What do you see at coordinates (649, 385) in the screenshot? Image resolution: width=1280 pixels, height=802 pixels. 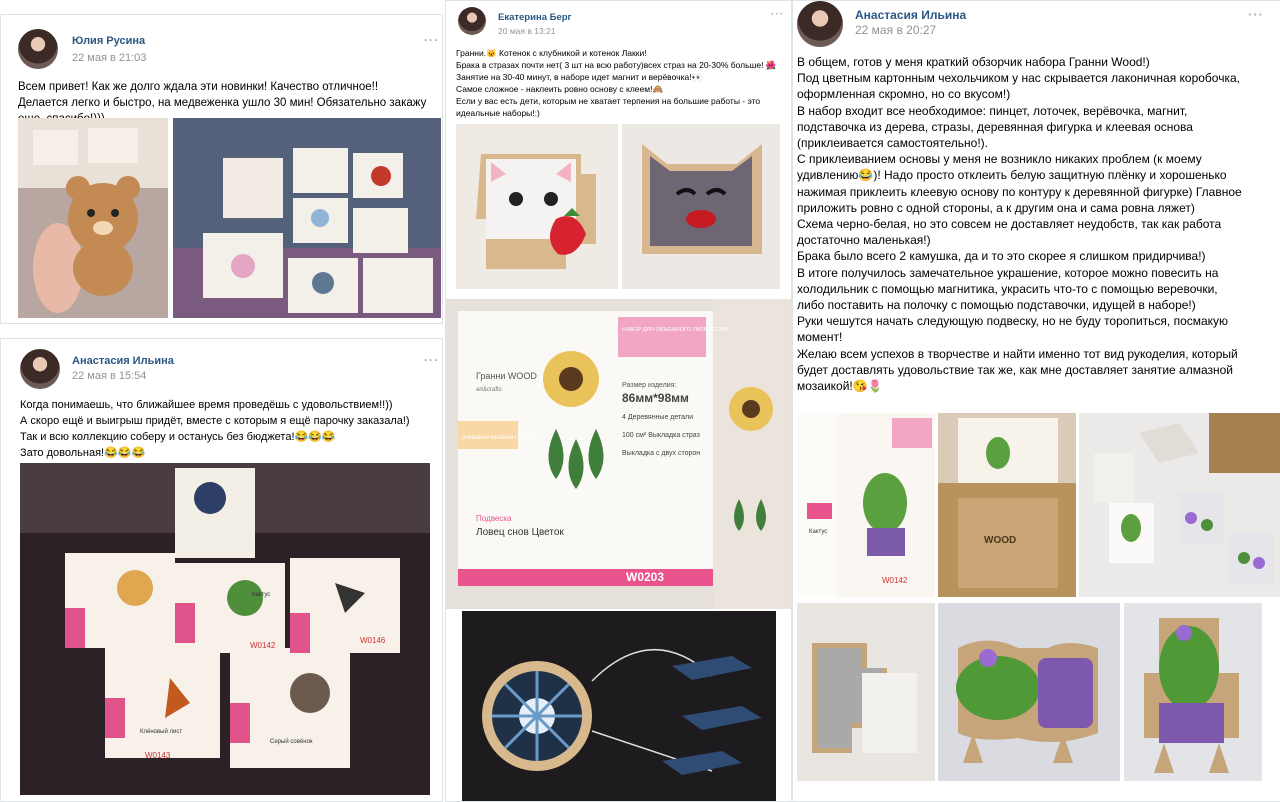 I see `size-label: Размер изделия:` at bounding box center [649, 385].